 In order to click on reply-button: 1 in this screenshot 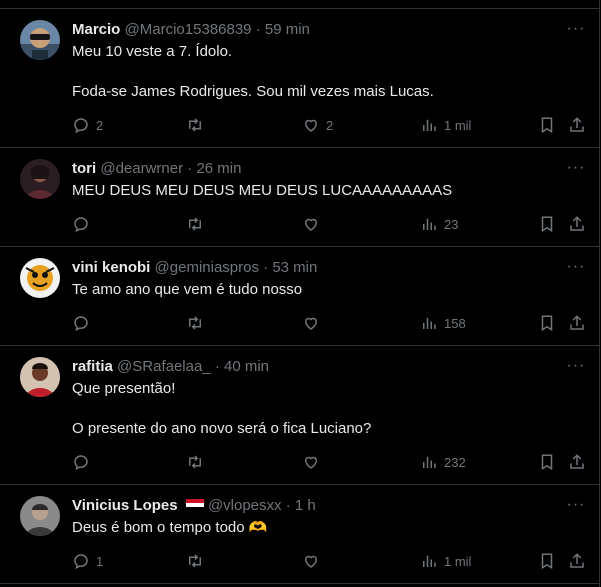, I will do `click(87, 561)`.